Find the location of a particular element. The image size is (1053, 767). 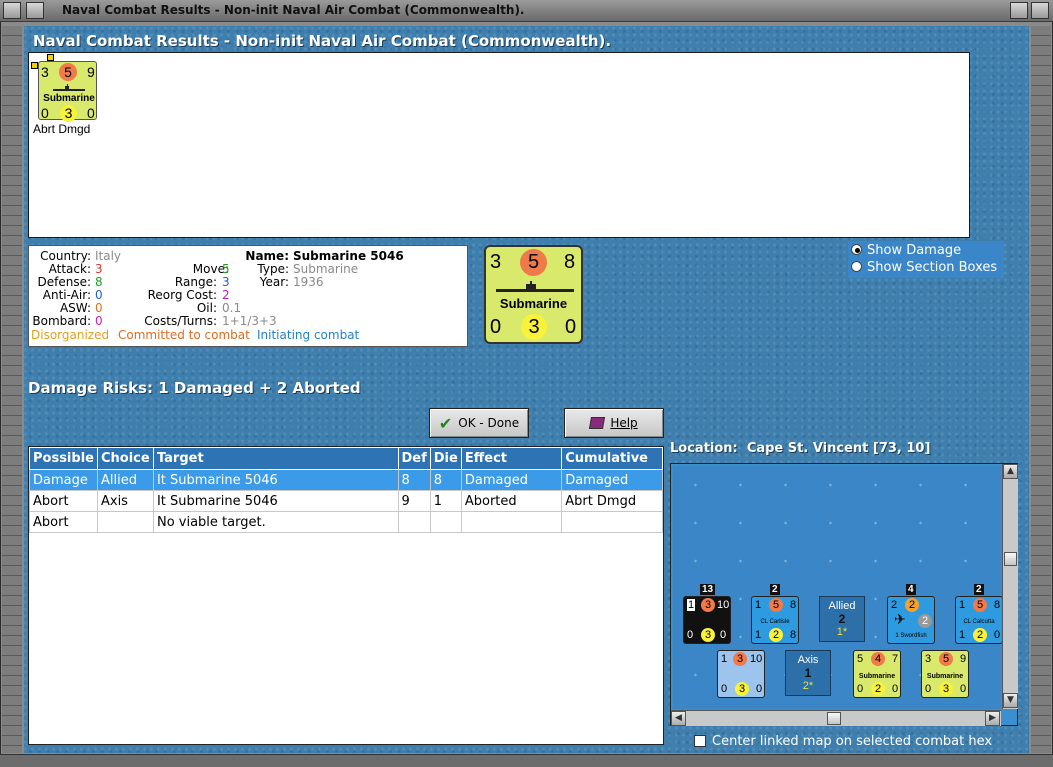

axis-unit-counter: 5 4 7 Submarine 0 2 0 is located at coordinates (877, 674).